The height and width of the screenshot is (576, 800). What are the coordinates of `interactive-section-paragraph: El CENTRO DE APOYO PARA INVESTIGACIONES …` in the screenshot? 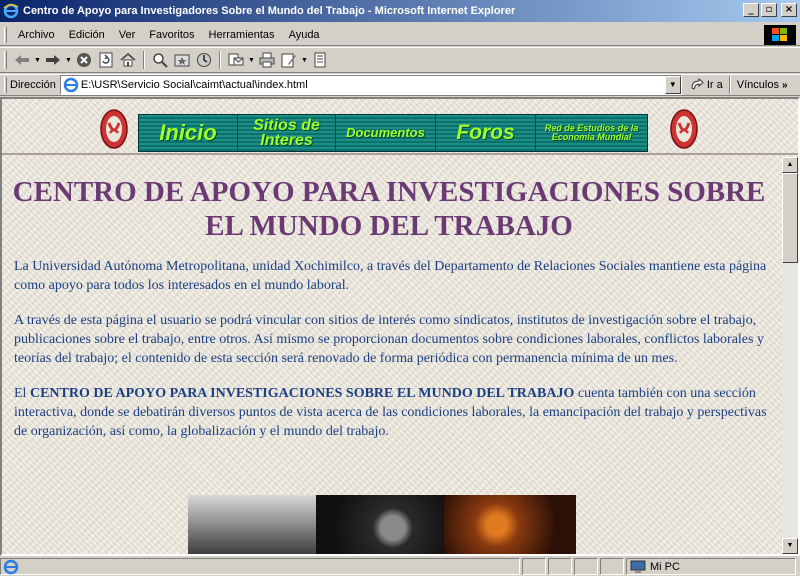 It's located at (393, 412).